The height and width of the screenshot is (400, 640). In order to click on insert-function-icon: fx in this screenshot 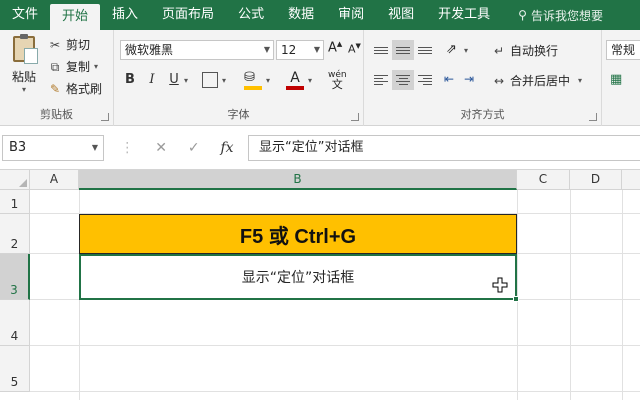, I will do `click(226, 148)`.